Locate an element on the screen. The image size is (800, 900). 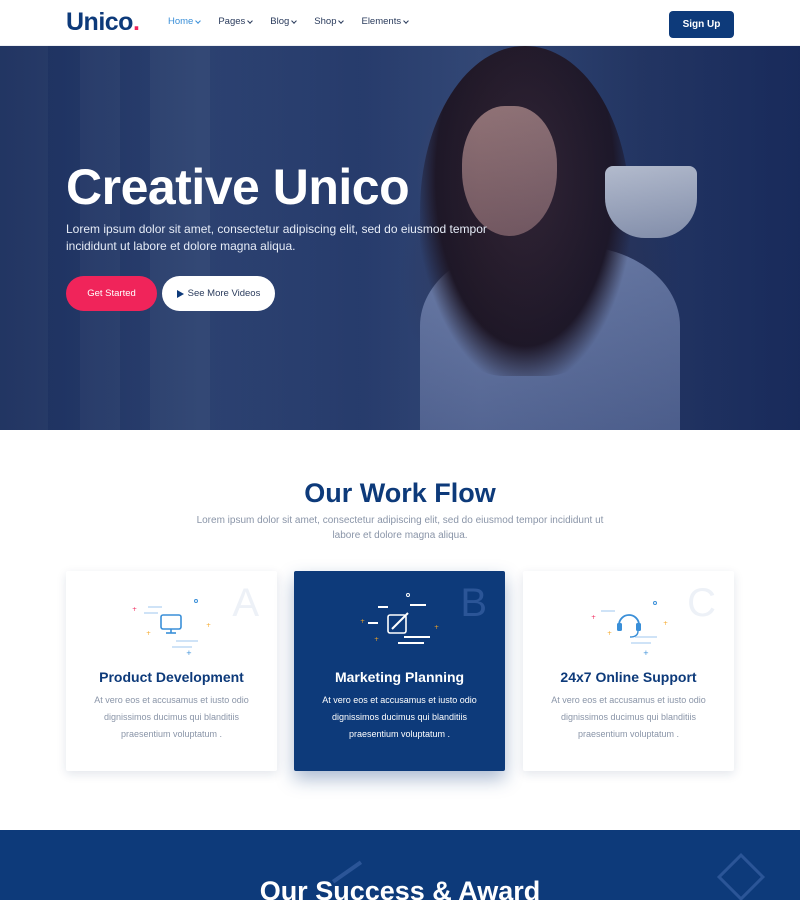
menu-item-label: Shop is located at coordinates (325, 21).